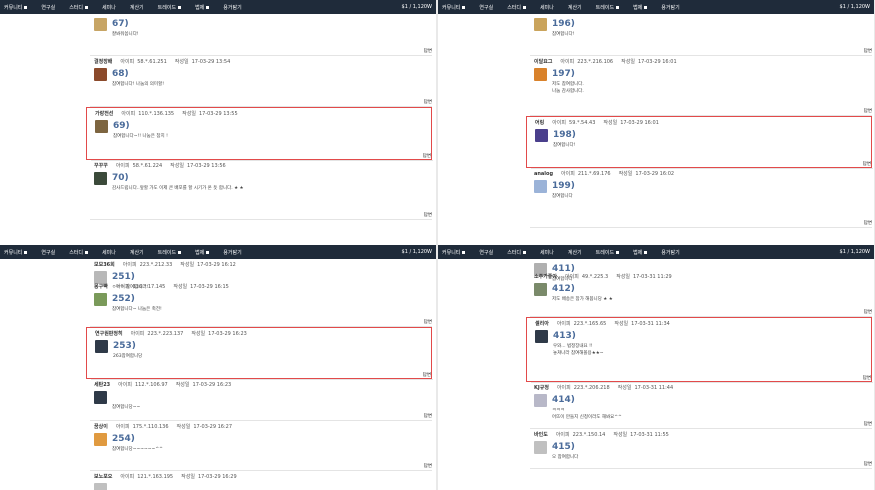 This screenshot has height=490, width=875. I want to click on ip-address: 211.*.69.176, so click(594, 173).